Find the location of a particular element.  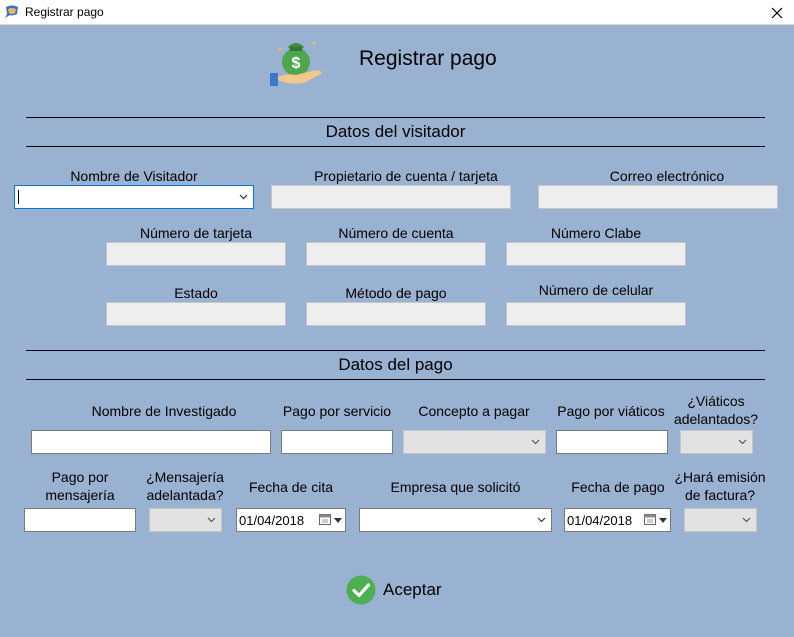

label-line: ¿Viáticos is located at coordinates (716, 401).